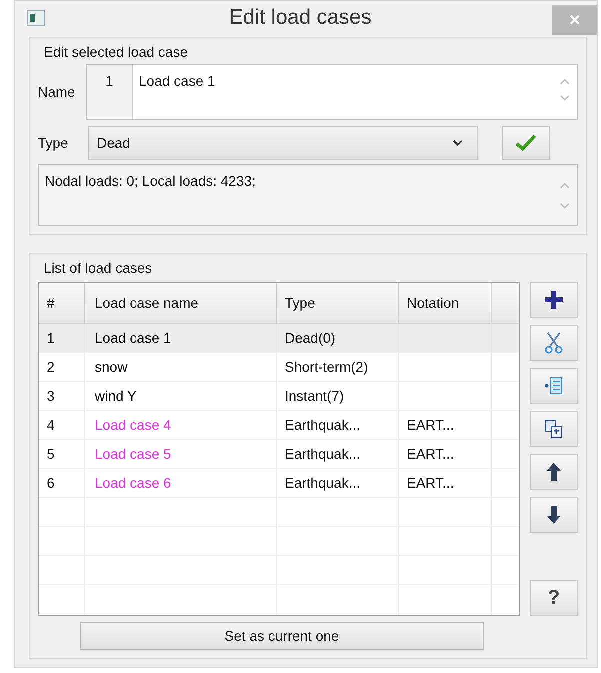  What do you see at coordinates (181, 367) in the screenshot?
I see `table-cell: snow` at bounding box center [181, 367].